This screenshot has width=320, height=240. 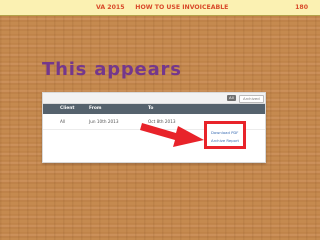 What do you see at coordinates (172, 135) in the screenshot?
I see `red-arrow-icon` at bounding box center [172, 135].